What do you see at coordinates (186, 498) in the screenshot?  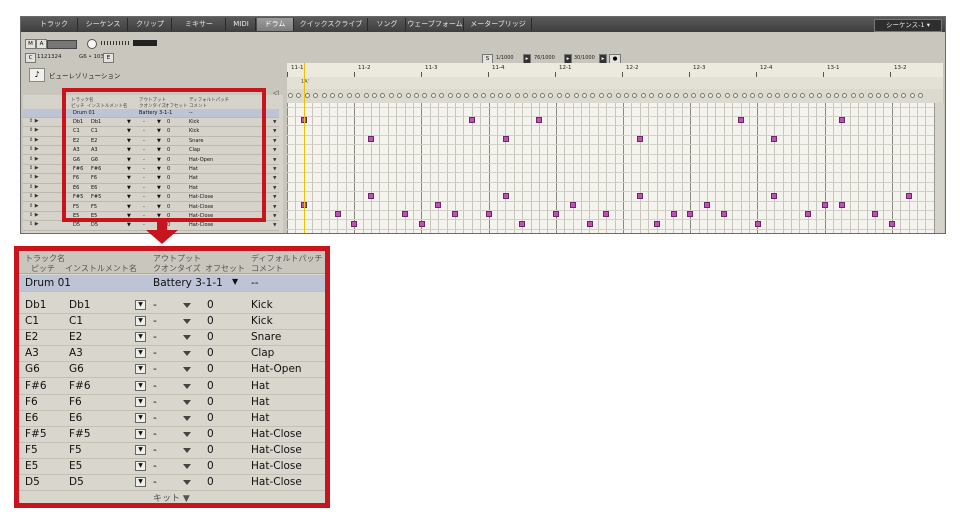 I see `kit-dropdown-icon: ▼` at bounding box center [186, 498].